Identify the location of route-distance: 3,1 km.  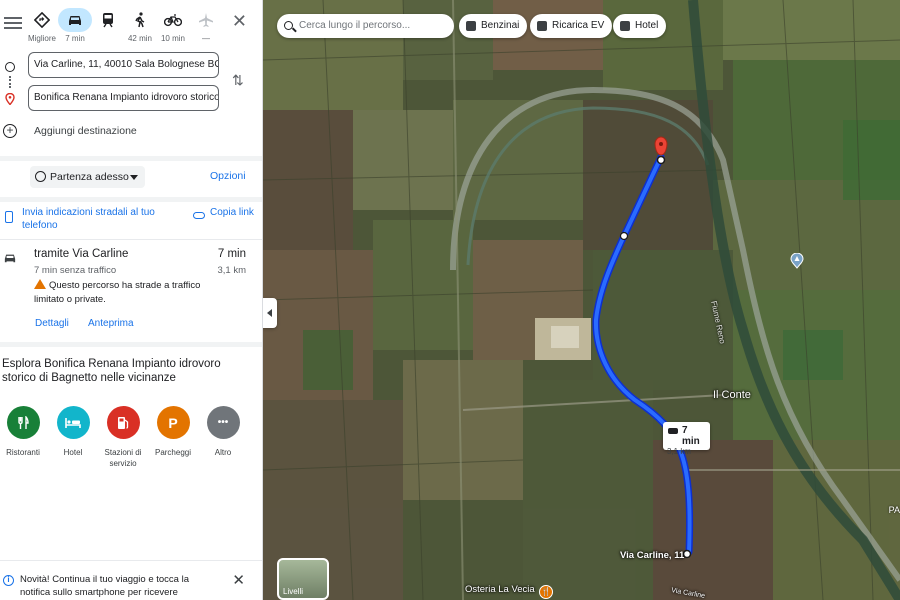
(231, 270).